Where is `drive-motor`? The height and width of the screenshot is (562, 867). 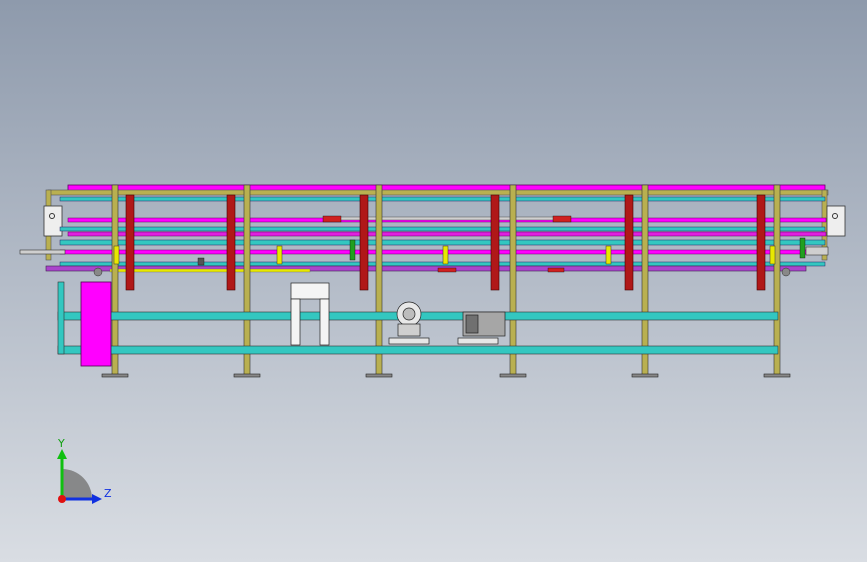 drive-motor is located at coordinates (481, 328).